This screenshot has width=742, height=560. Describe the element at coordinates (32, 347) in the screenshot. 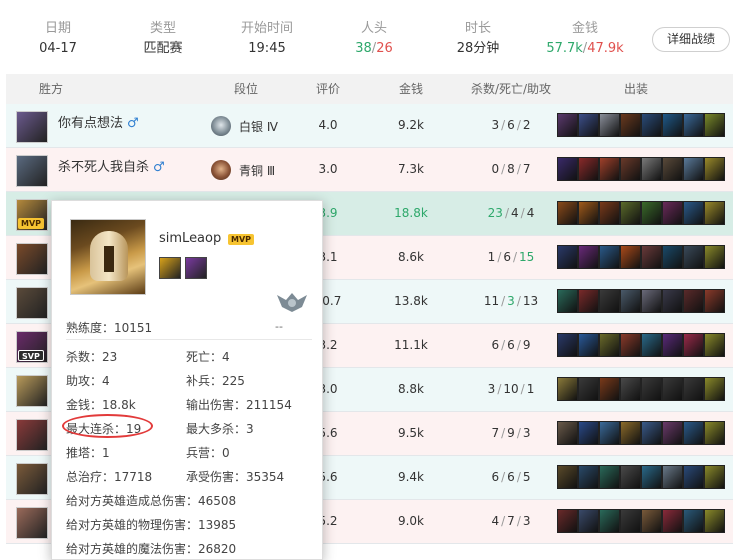

I see `champion-avatar: SVP` at that location.